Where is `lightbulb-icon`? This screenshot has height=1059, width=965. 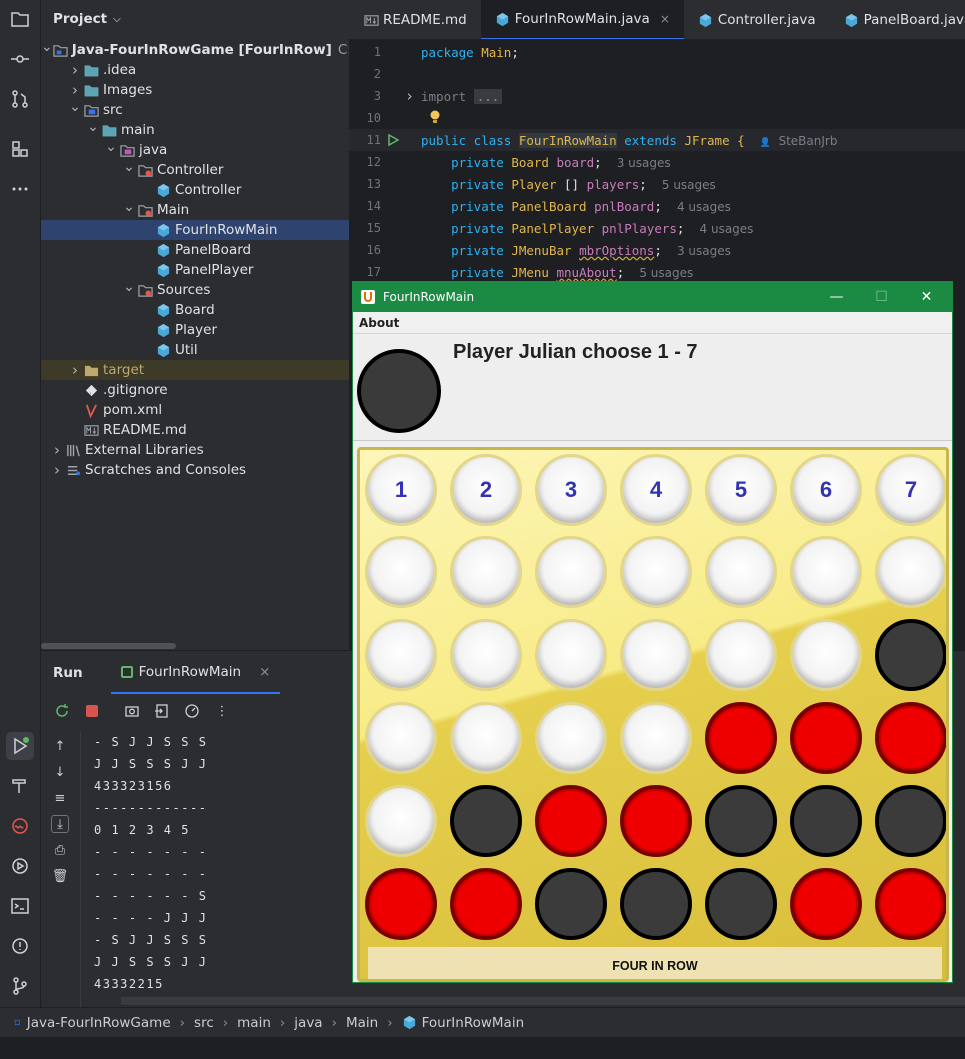
lightbulb-icon is located at coordinates (435, 118).